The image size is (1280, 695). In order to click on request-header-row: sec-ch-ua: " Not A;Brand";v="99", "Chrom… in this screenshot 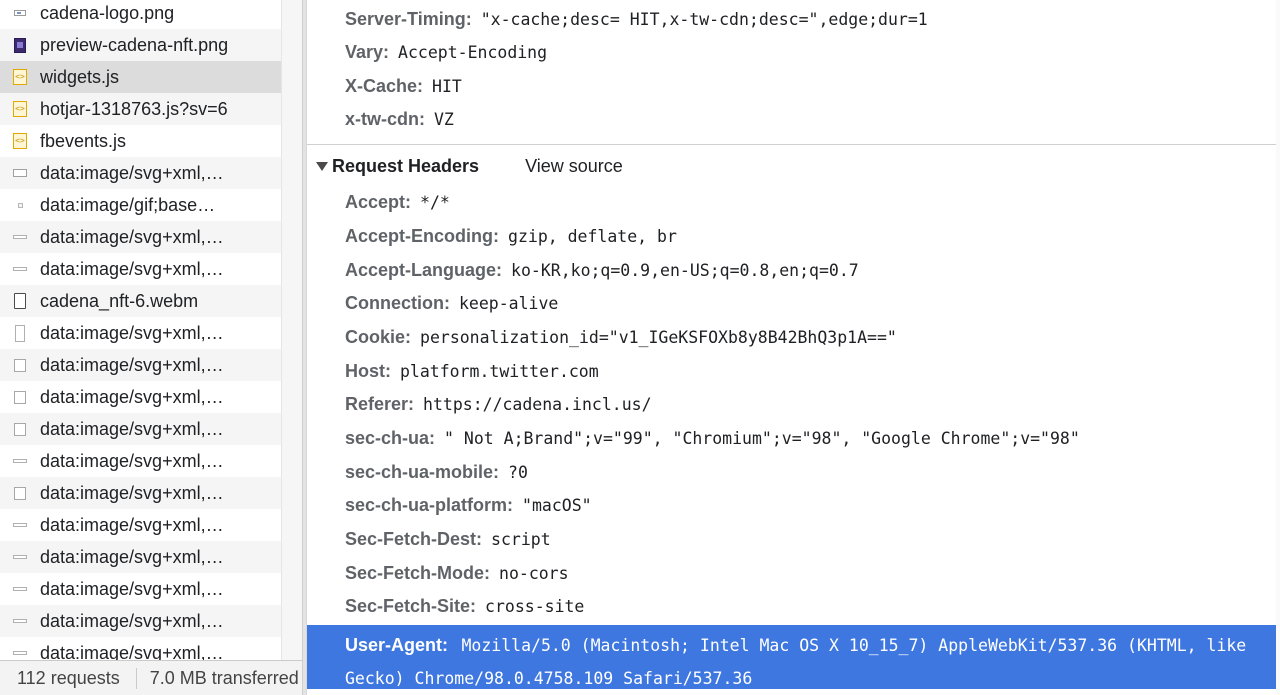, I will do `click(791, 438)`.